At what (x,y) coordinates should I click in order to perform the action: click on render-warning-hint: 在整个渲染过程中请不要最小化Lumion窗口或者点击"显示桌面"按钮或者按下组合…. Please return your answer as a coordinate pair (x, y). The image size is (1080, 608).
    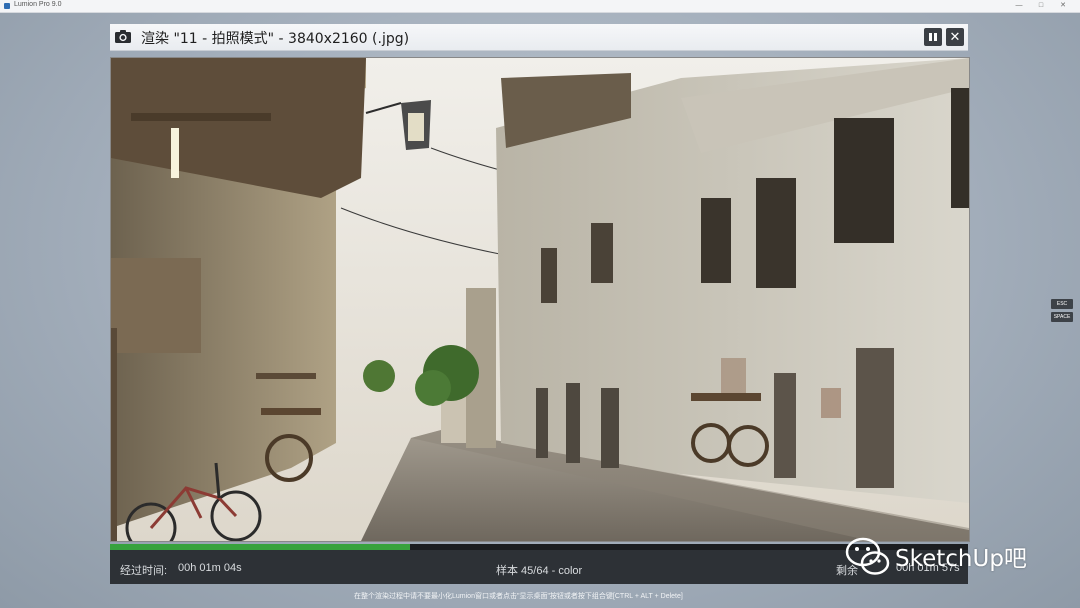
    Looking at the image, I should click on (518, 596).